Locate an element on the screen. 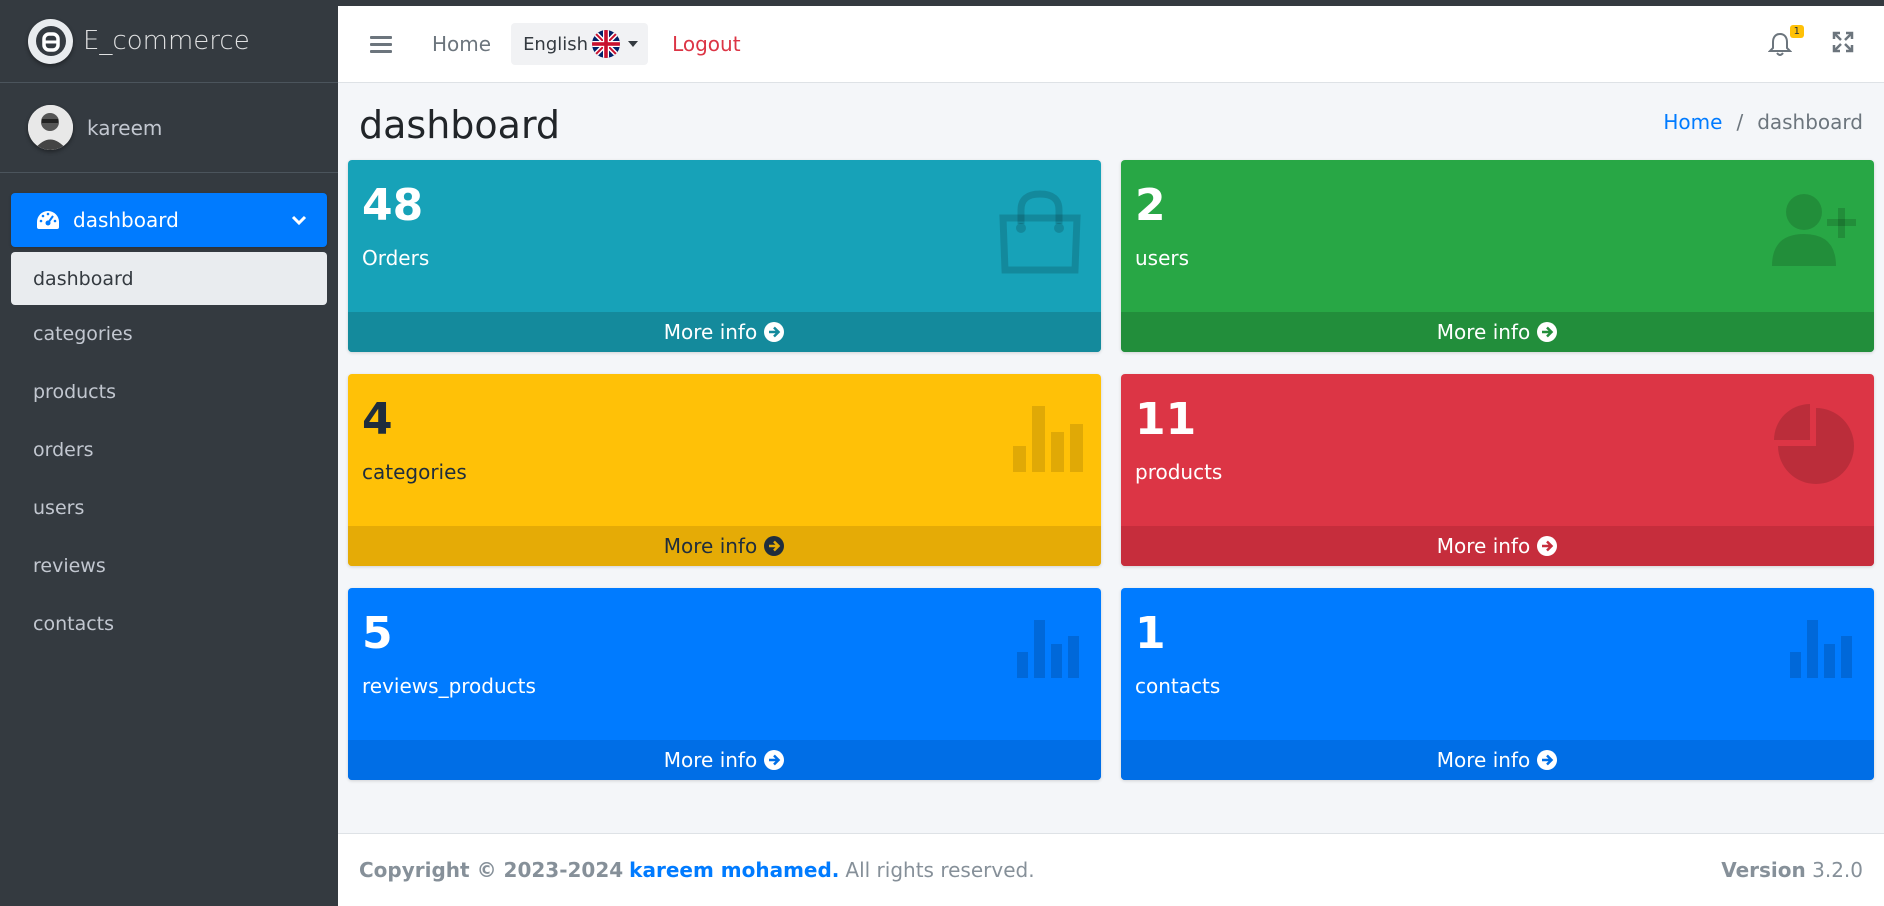 Image resolution: width=1884 pixels, height=906 pixels. uk-flag-icon is located at coordinates (606, 44).